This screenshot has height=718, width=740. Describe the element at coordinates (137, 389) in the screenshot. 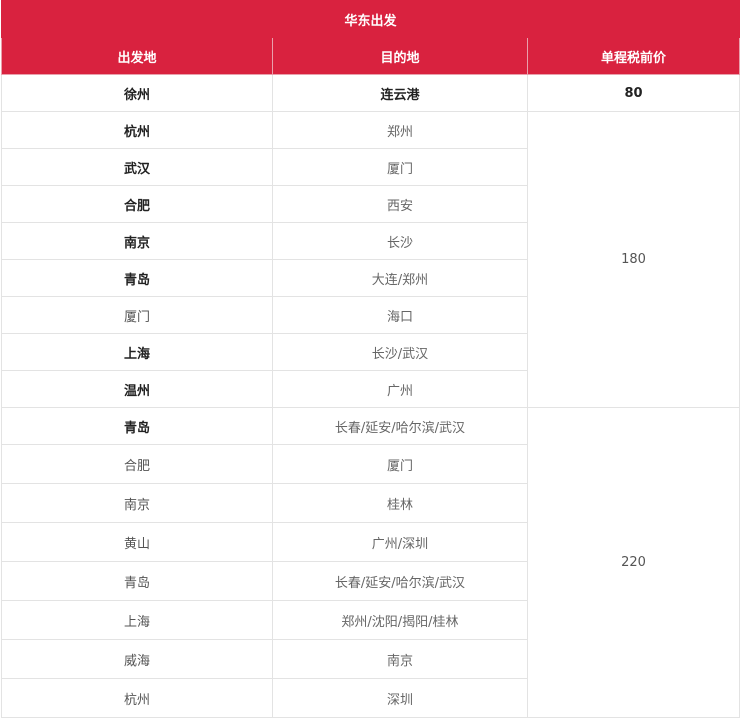

I see `origin-cell: 温州` at that location.